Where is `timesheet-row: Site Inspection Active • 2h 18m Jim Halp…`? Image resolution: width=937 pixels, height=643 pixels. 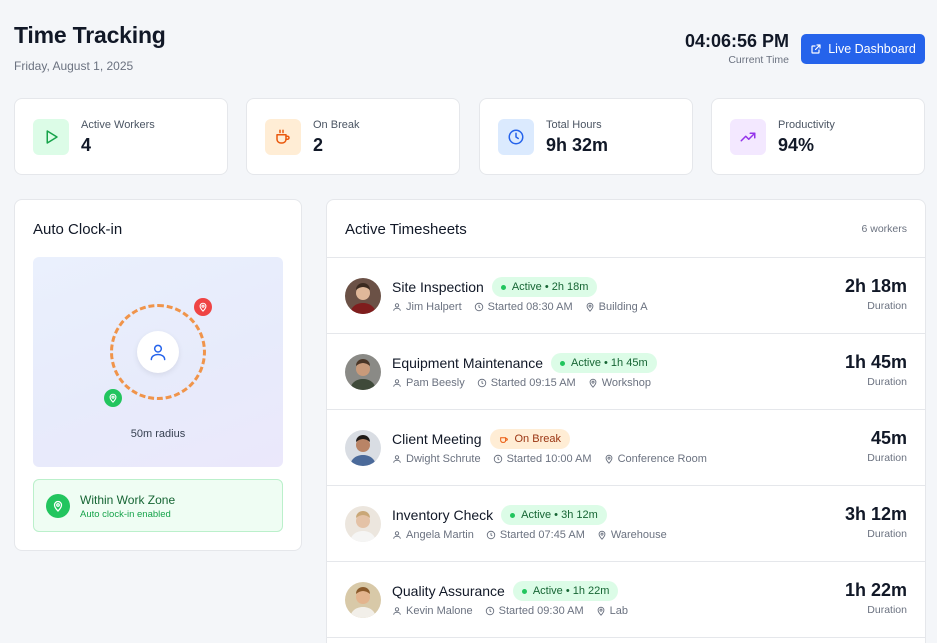
timesheet-row: Site Inspection Active • 2h 18m Jim Halp… is located at coordinates (626, 296).